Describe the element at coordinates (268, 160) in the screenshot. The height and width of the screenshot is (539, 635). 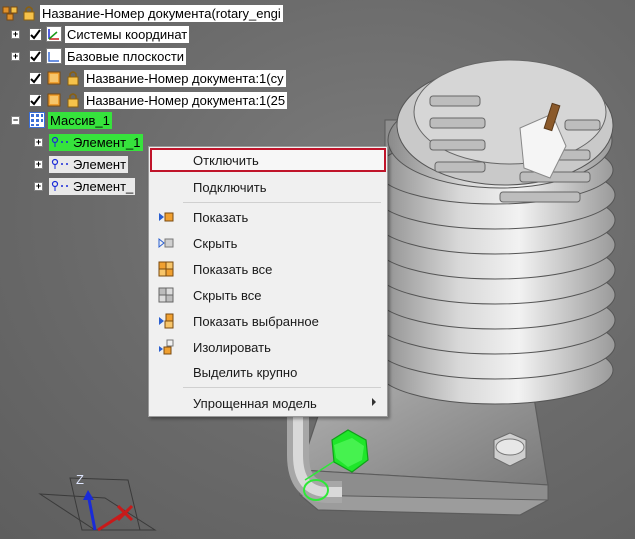
I see `menu-item-disable: Отключить` at that location.